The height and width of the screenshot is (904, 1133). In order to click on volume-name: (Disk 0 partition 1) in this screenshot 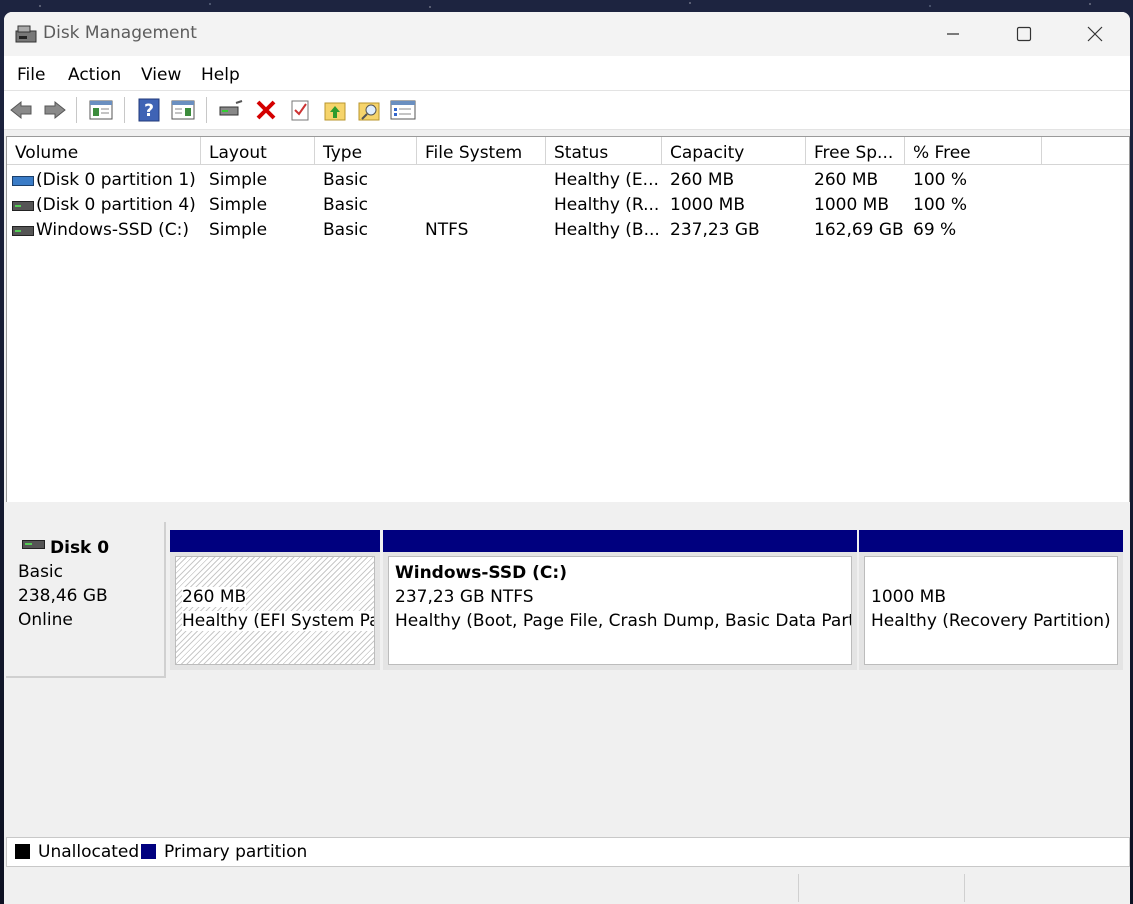, I will do `click(116, 180)`.